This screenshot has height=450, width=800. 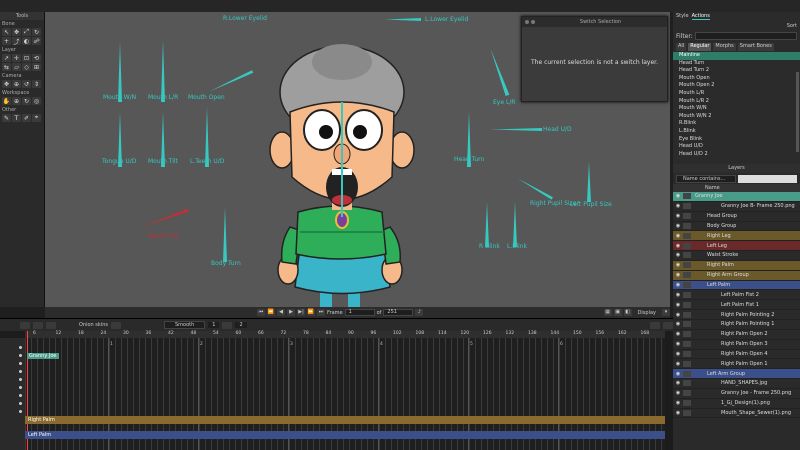 I want to click on last-frame-icon: ⏭, so click(x=321, y=312).